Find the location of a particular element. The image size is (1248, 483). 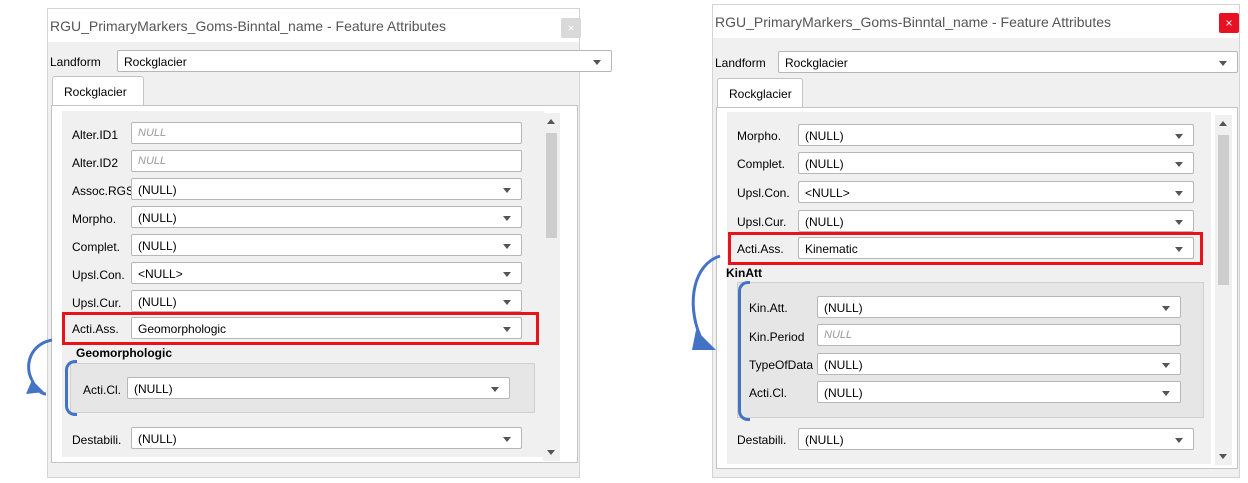

right-type-of-data-label: TypeOfData is located at coordinates (781, 365).